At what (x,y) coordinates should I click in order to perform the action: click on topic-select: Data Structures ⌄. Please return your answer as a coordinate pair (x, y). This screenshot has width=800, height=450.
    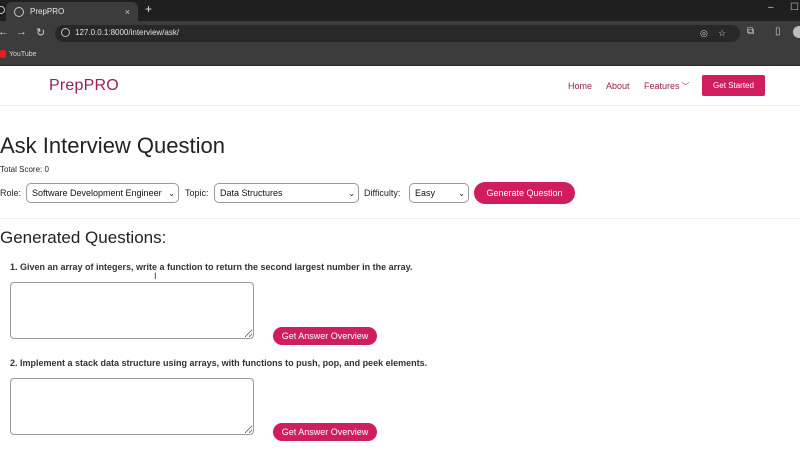
    Looking at the image, I should click on (286, 193).